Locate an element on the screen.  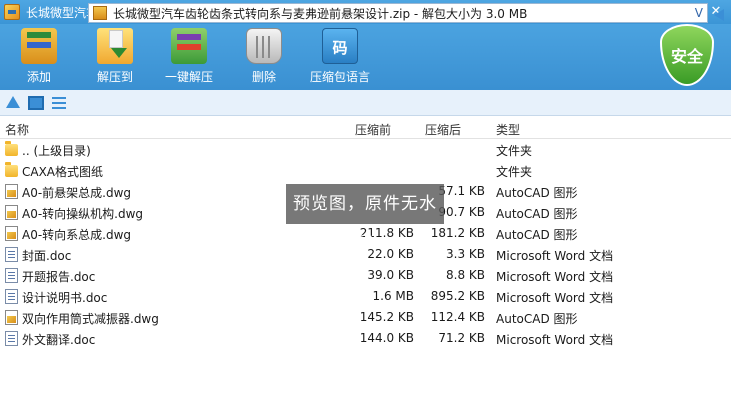
add-button: 添加 is located at coordinates (39, 56).